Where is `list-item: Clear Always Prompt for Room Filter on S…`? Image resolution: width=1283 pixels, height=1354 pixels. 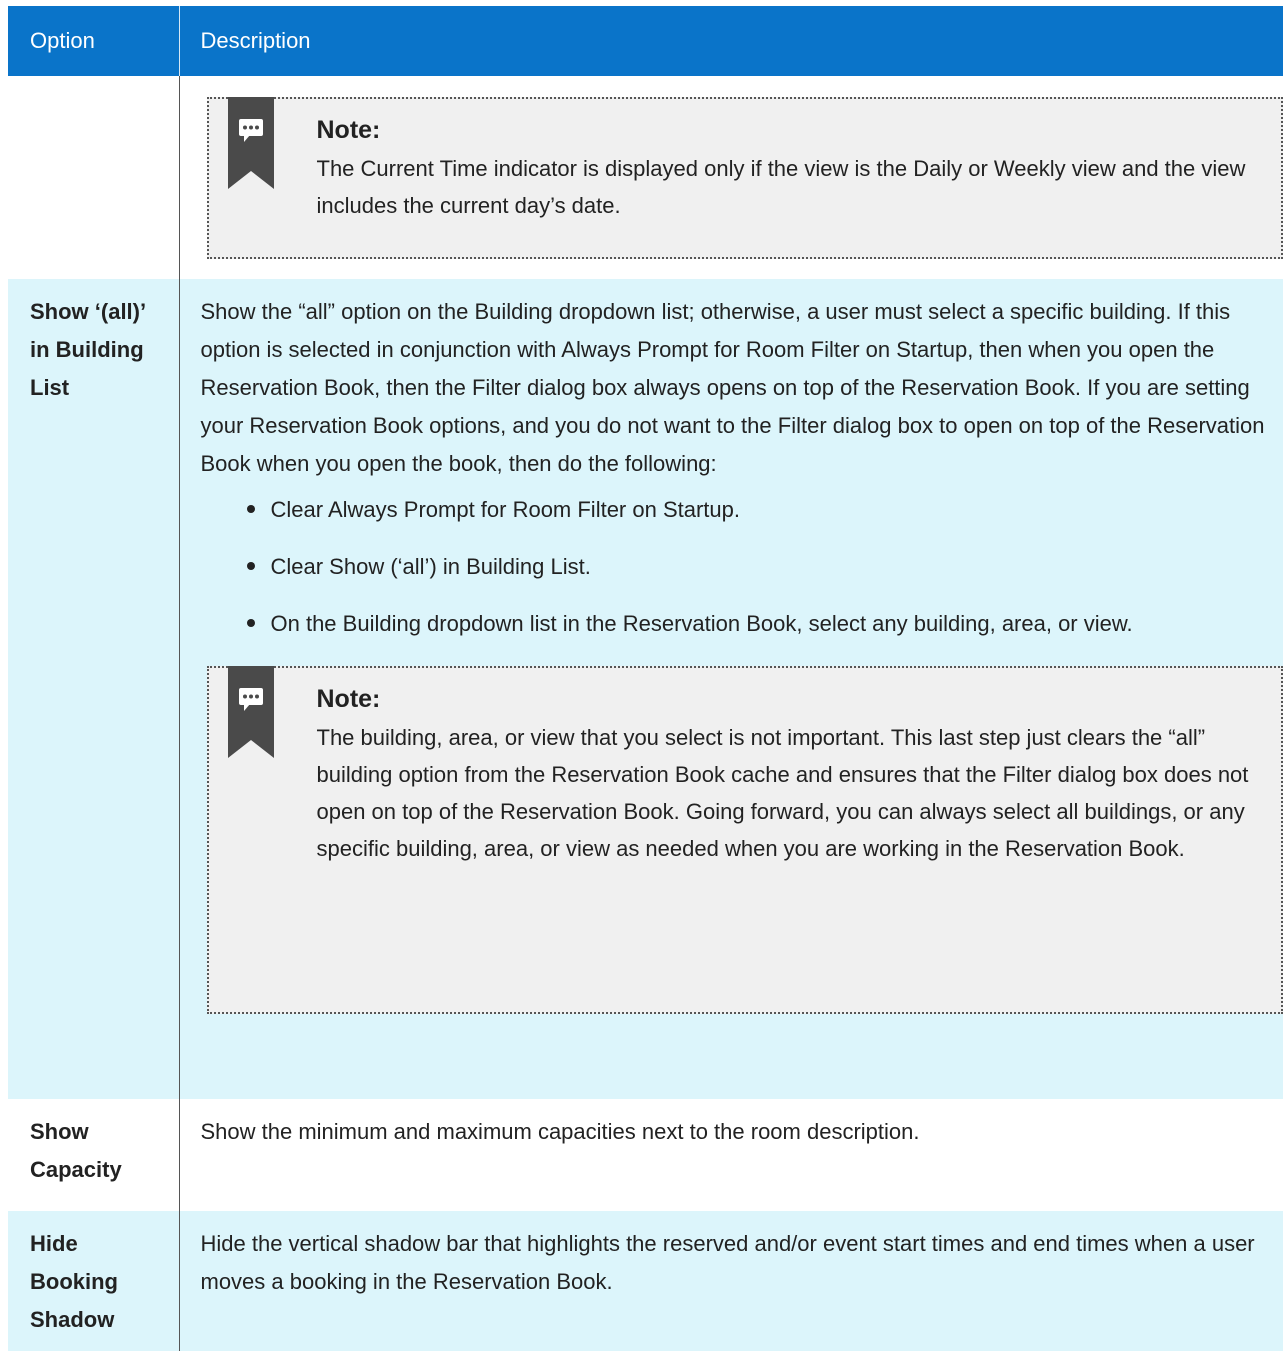 list-item: Clear Always Prompt for Room Filter on S… is located at coordinates (756, 509).